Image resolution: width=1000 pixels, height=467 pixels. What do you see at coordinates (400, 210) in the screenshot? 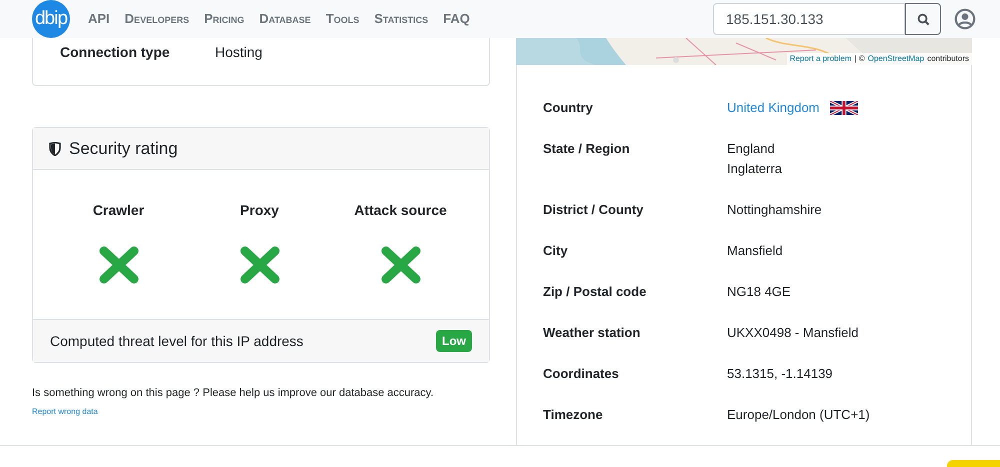
I see `rating-label: Attack source` at bounding box center [400, 210].